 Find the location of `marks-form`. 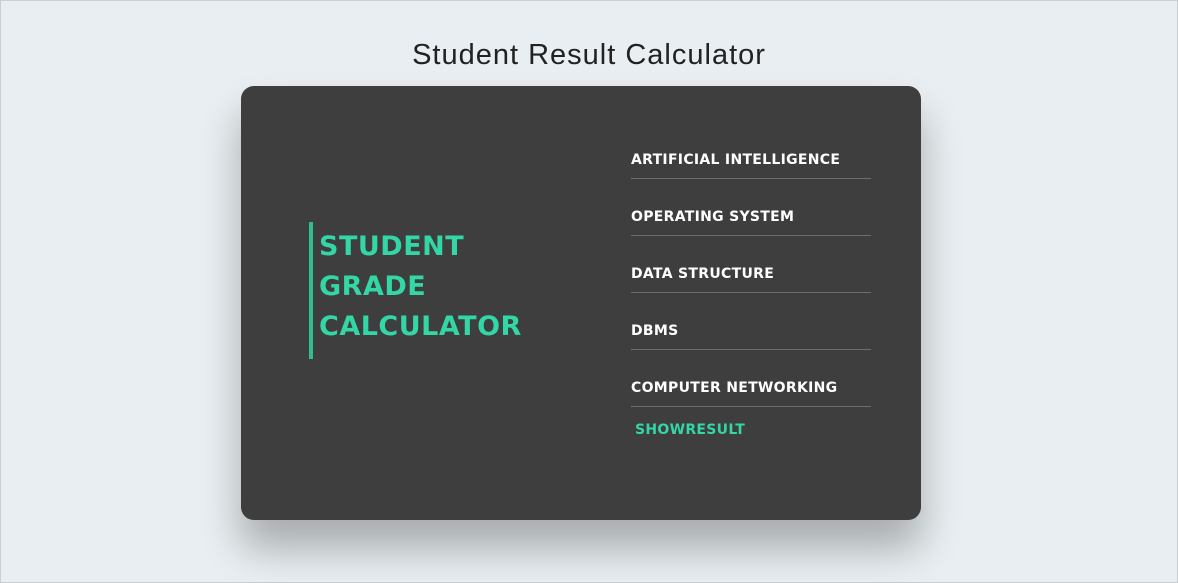

marks-form is located at coordinates (751, 284).